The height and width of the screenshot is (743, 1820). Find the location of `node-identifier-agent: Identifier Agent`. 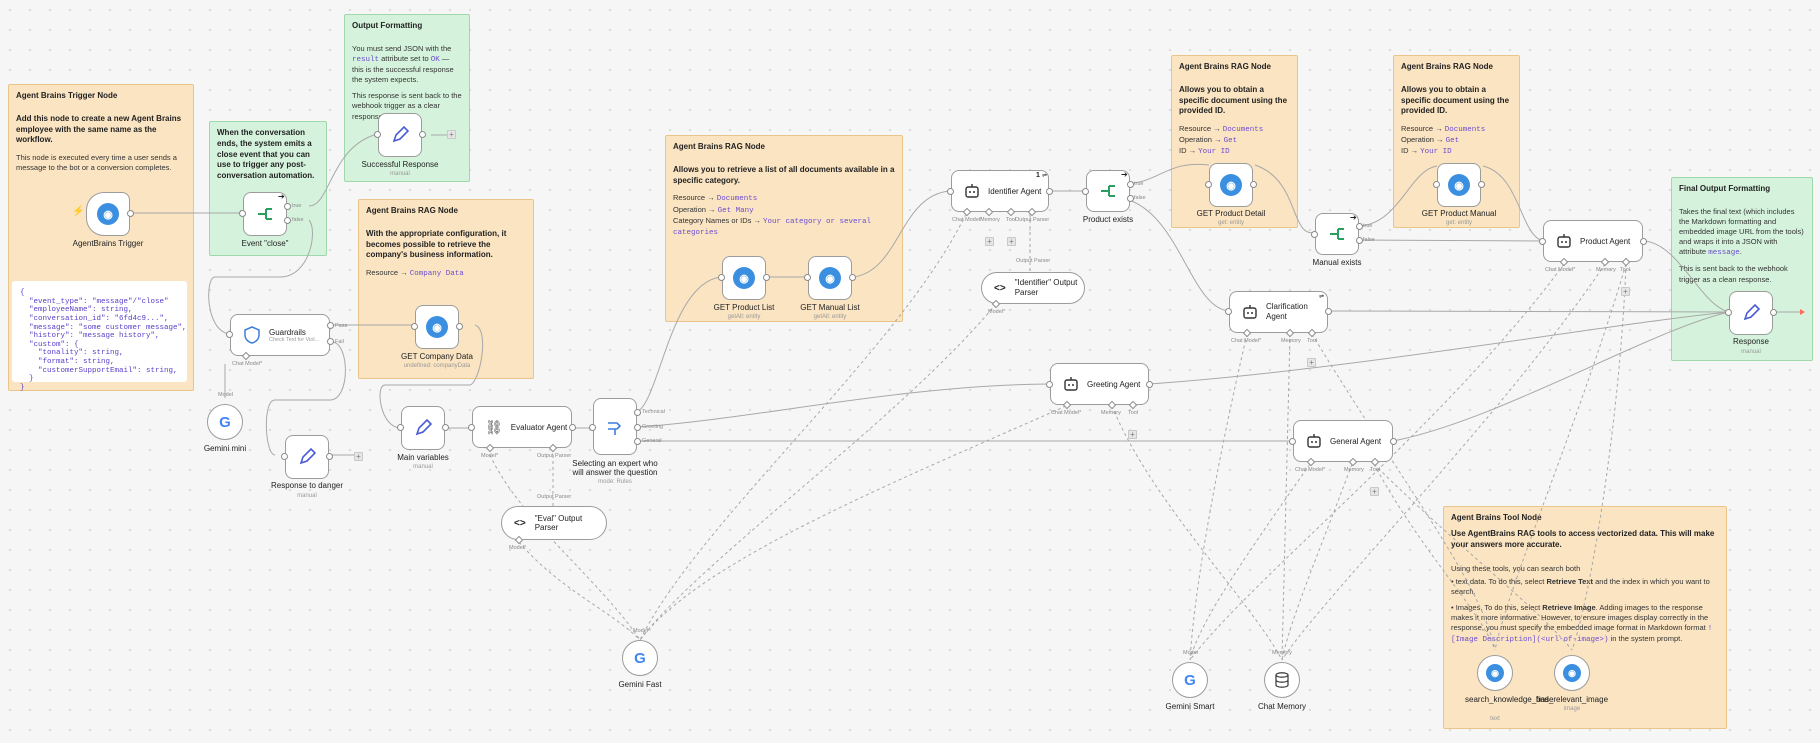

node-identifier-agent: Identifier Agent is located at coordinates (1000, 191).